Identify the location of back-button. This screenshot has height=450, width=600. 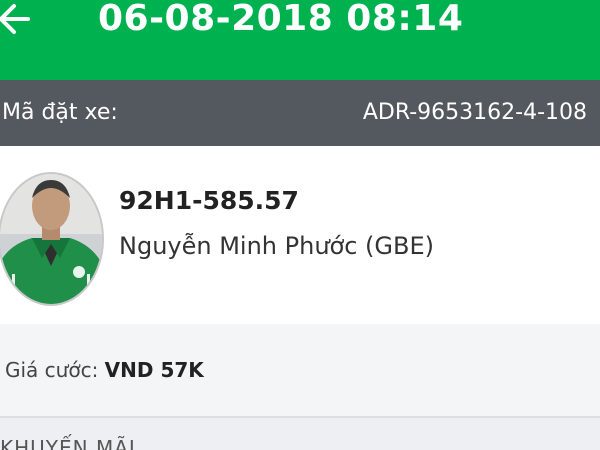
(17, 22).